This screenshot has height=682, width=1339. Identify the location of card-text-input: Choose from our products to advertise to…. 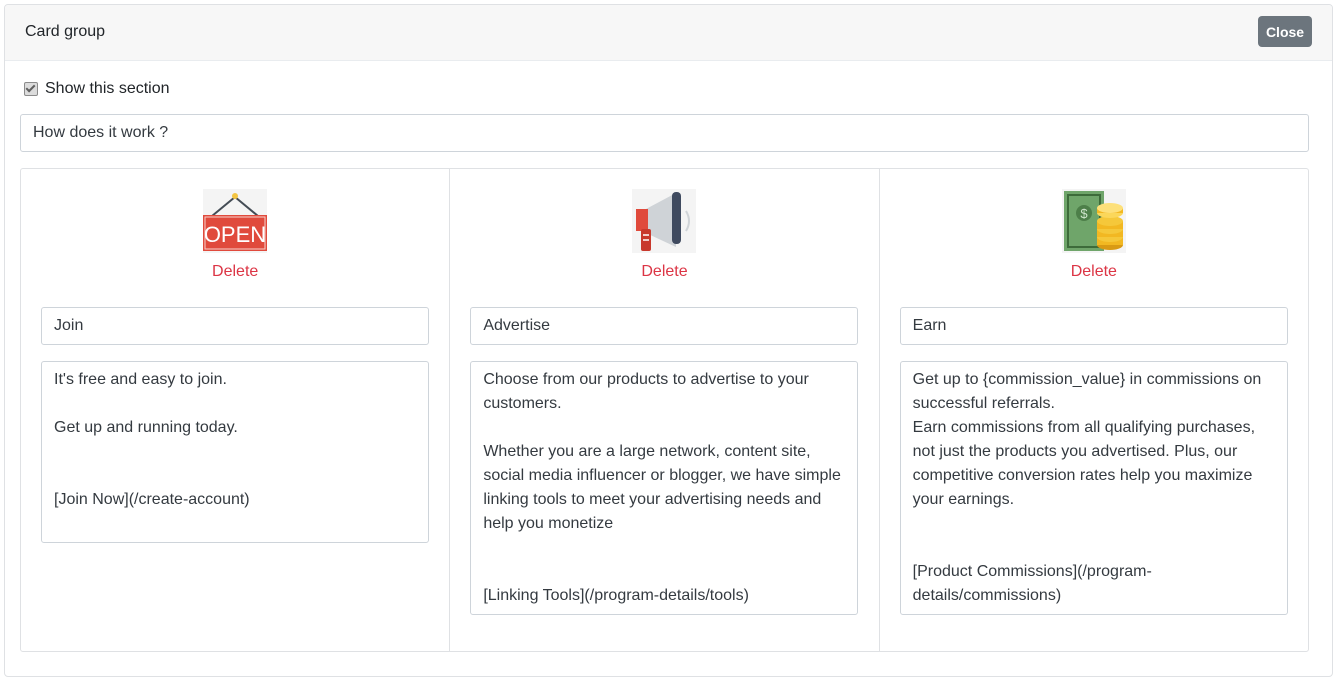
(664, 488).